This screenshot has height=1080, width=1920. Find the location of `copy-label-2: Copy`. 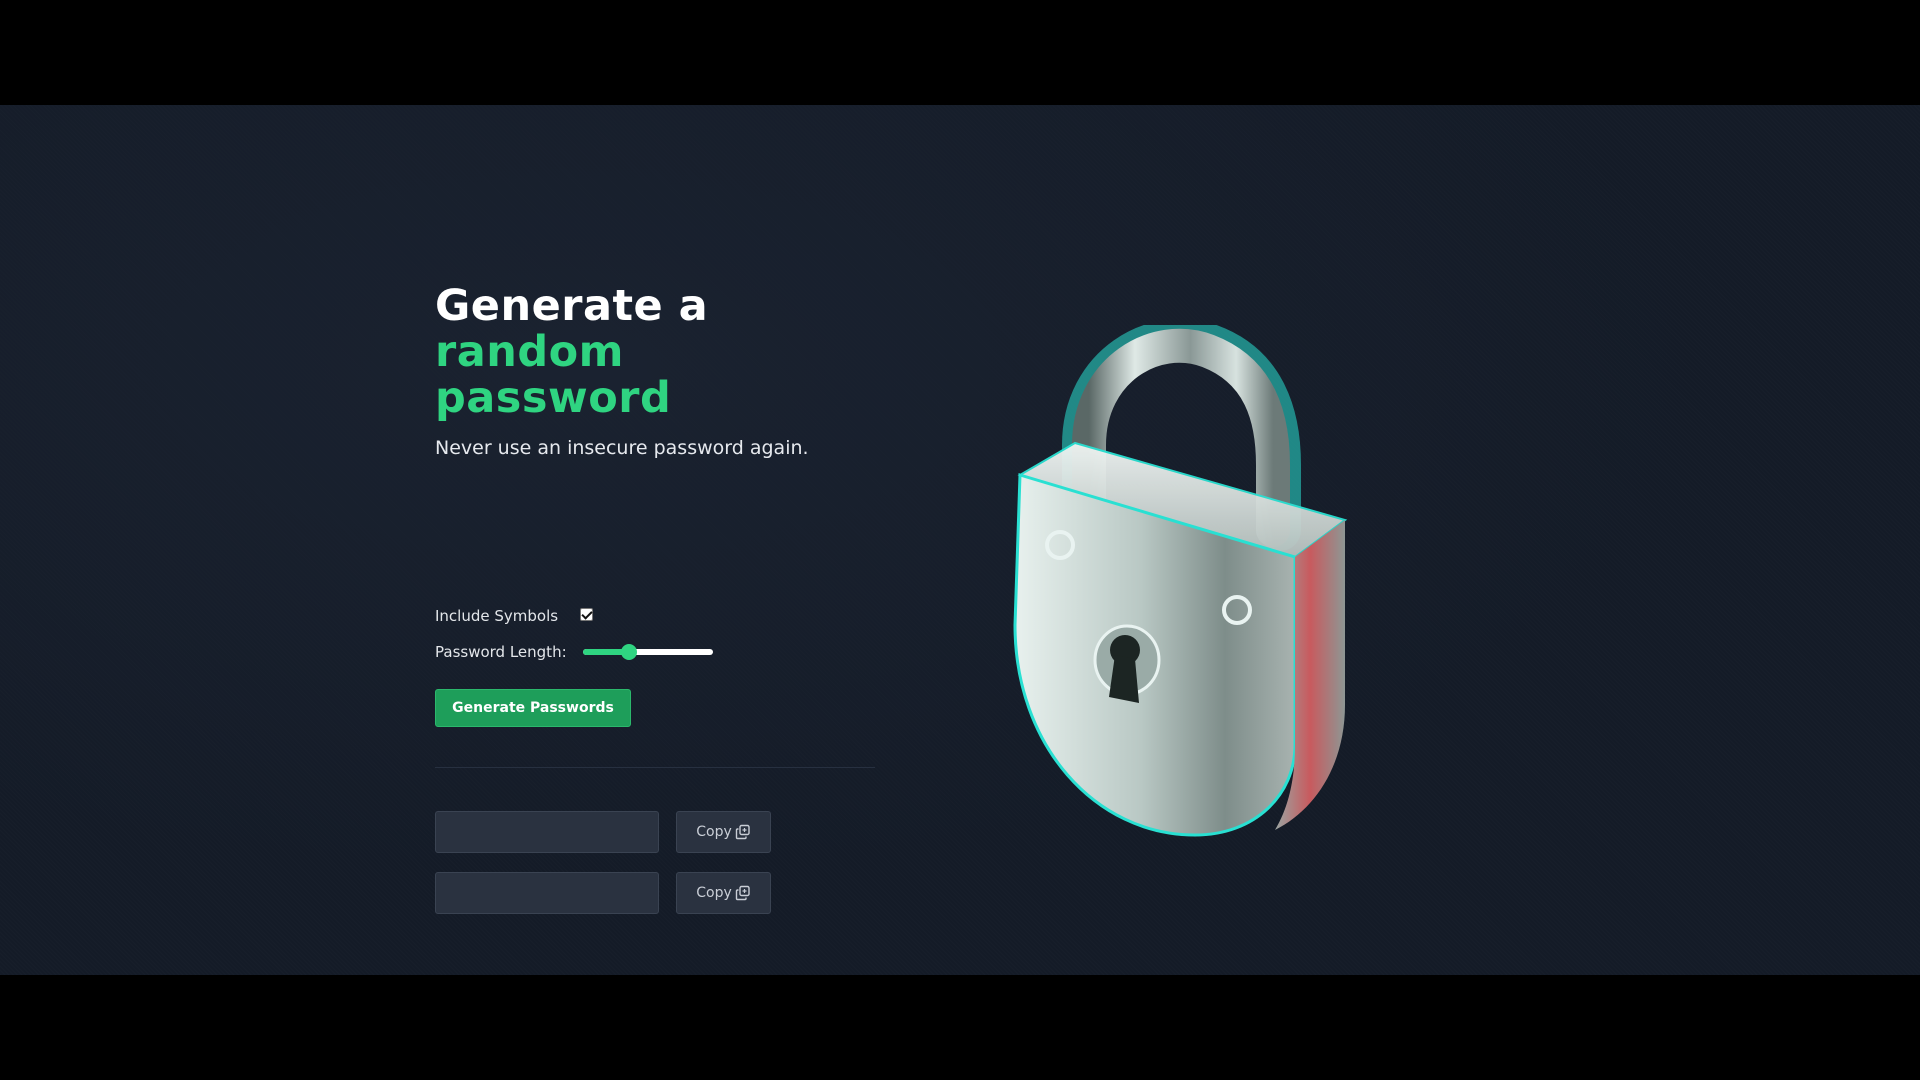

copy-label-2: Copy is located at coordinates (714, 893).